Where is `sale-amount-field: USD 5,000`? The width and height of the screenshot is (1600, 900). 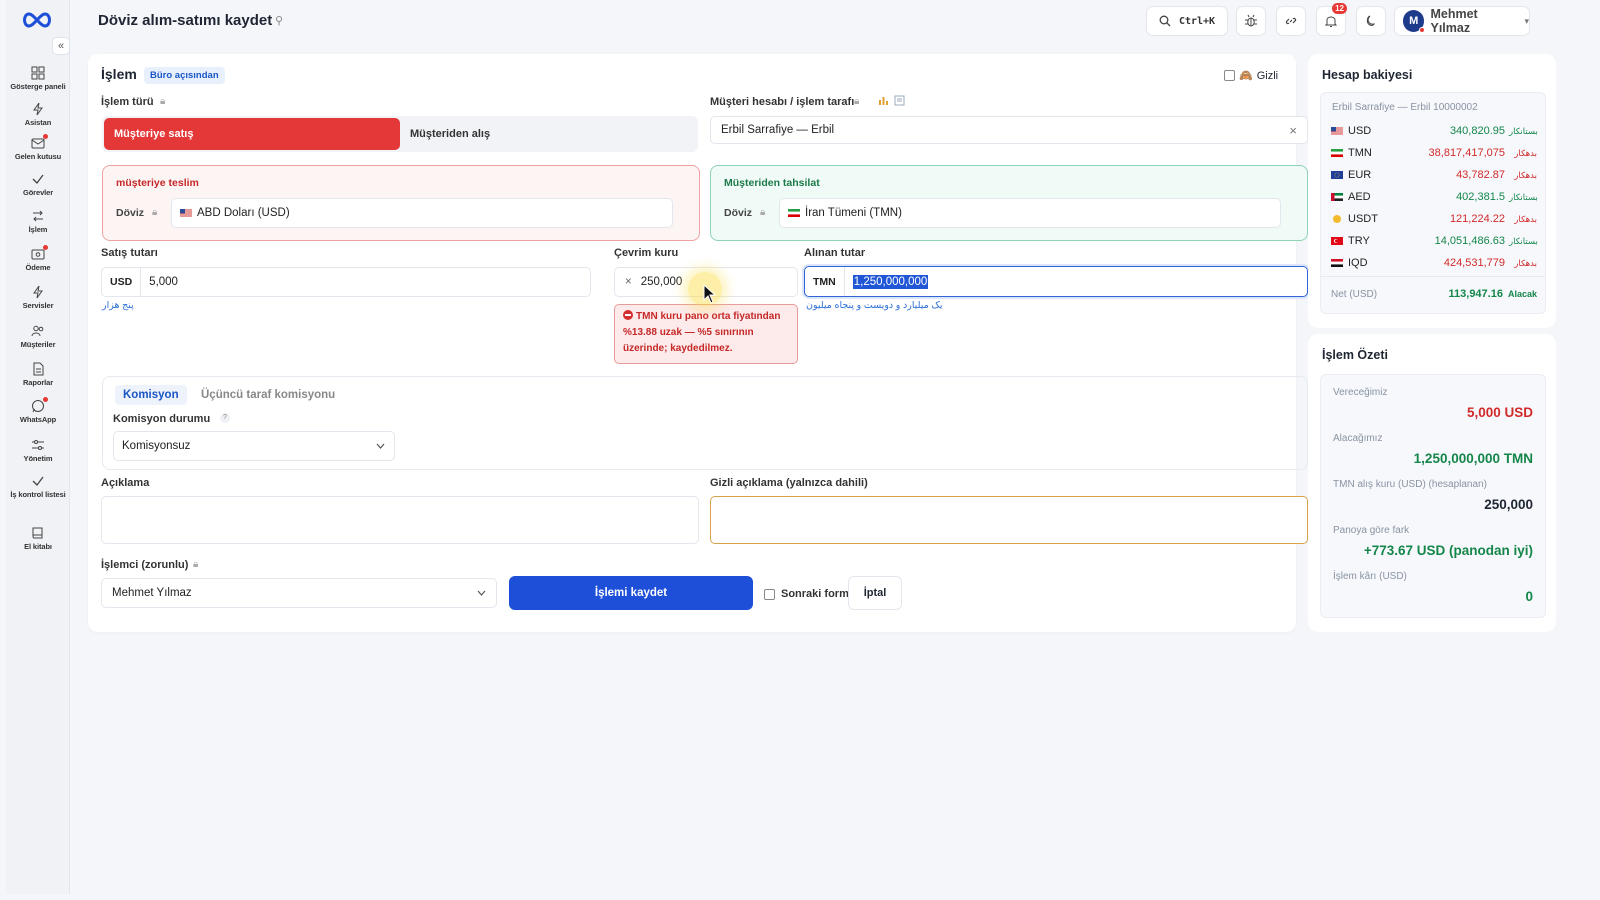 sale-amount-field: USD 5,000 is located at coordinates (346, 282).